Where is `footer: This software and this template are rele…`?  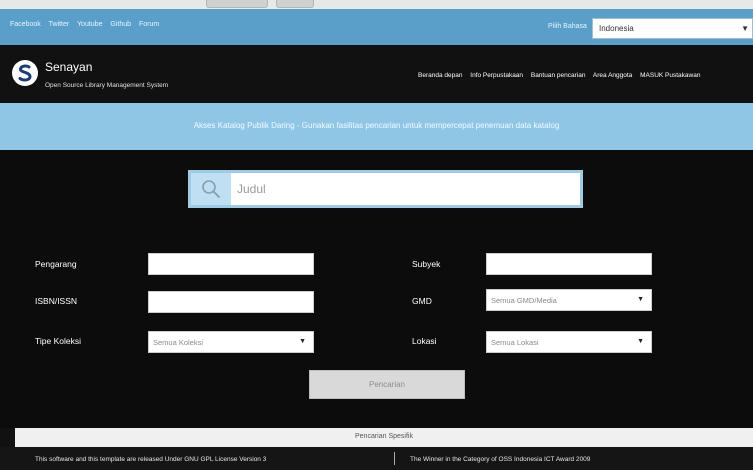
footer: This software and this template are rele… is located at coordinates (376, 458).